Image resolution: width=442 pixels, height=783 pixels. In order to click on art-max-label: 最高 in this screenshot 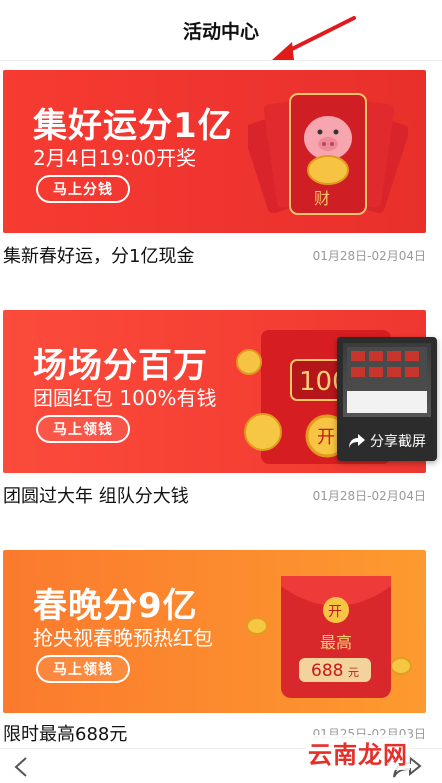, I will do `click(336, 642)`.